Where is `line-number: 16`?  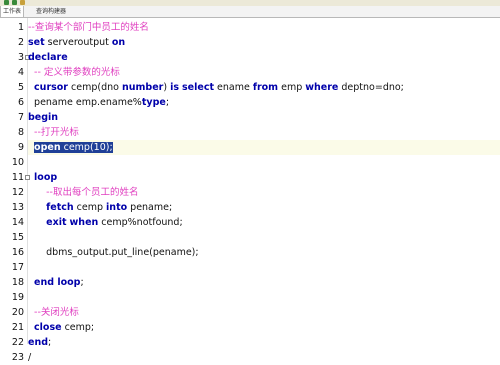 line-number: 16 is located at coordinates (17, 252).